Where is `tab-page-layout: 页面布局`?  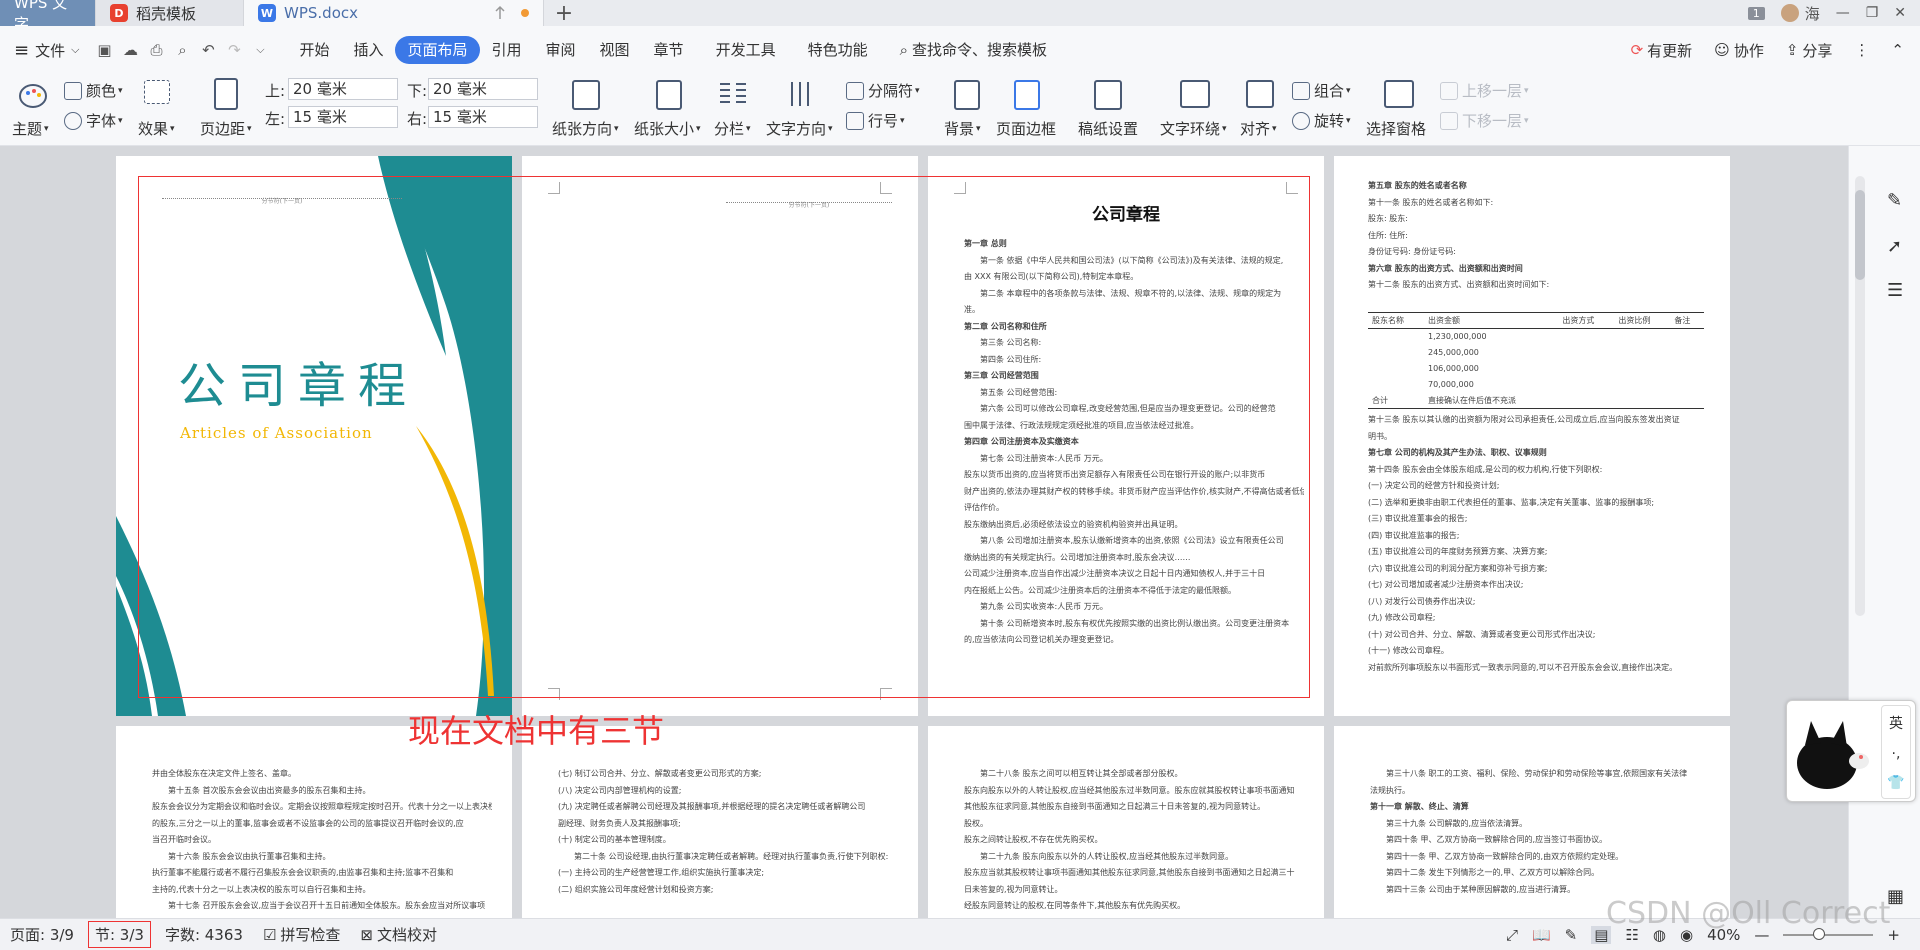 tab-page-layout: 页面布局 is located at coordinates (437, 50).